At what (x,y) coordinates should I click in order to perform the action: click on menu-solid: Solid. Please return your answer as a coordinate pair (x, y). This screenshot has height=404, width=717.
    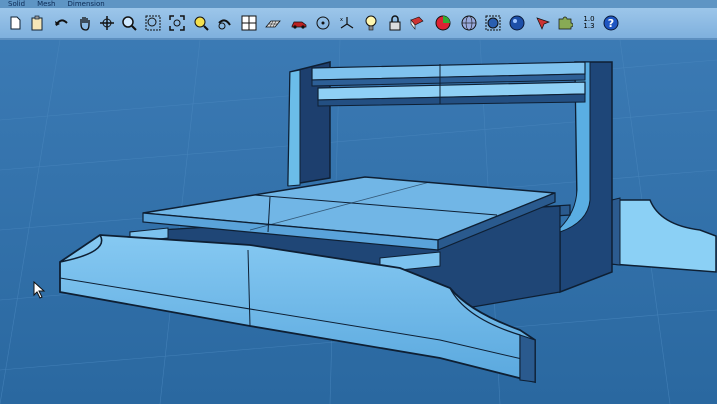
    Looking at the image, I should click on (16, 4).